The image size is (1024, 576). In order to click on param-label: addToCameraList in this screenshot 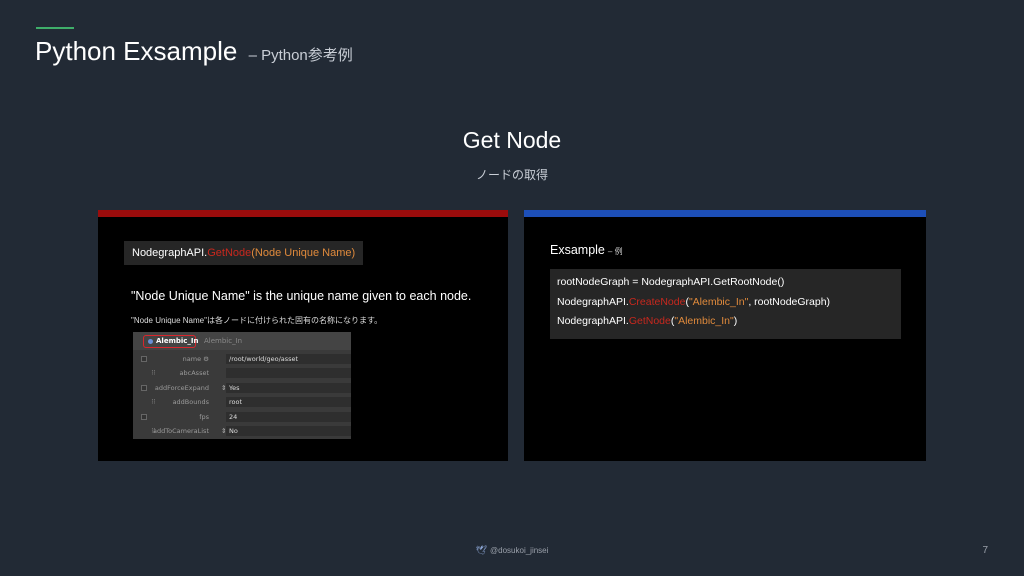, I will do `click(181, 431)`.